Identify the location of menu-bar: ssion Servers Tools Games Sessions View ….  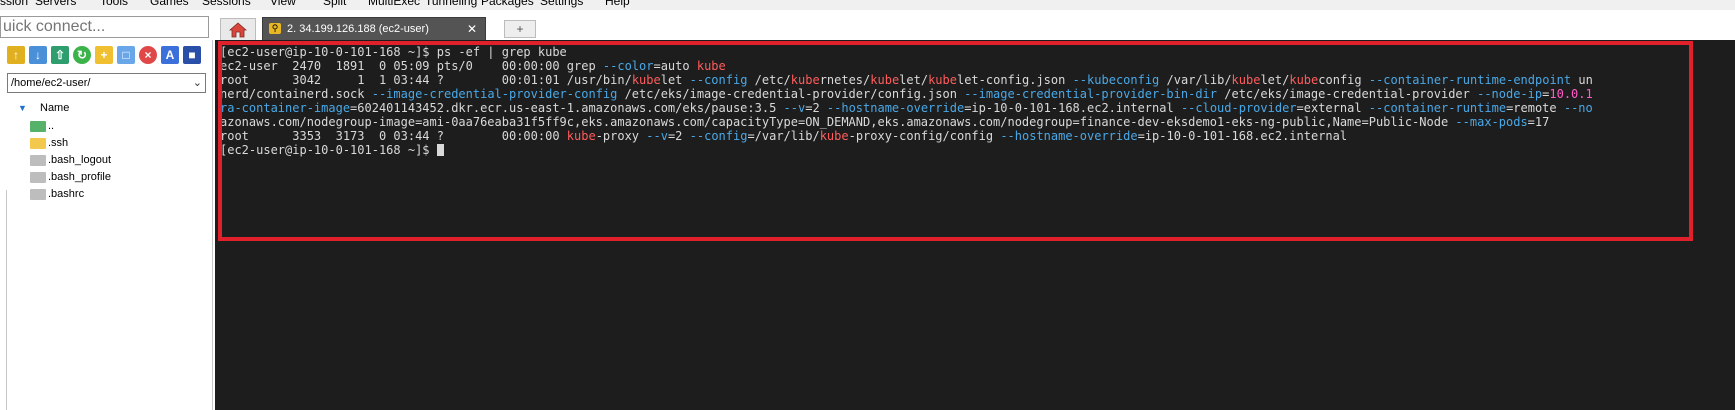
(867, 5).